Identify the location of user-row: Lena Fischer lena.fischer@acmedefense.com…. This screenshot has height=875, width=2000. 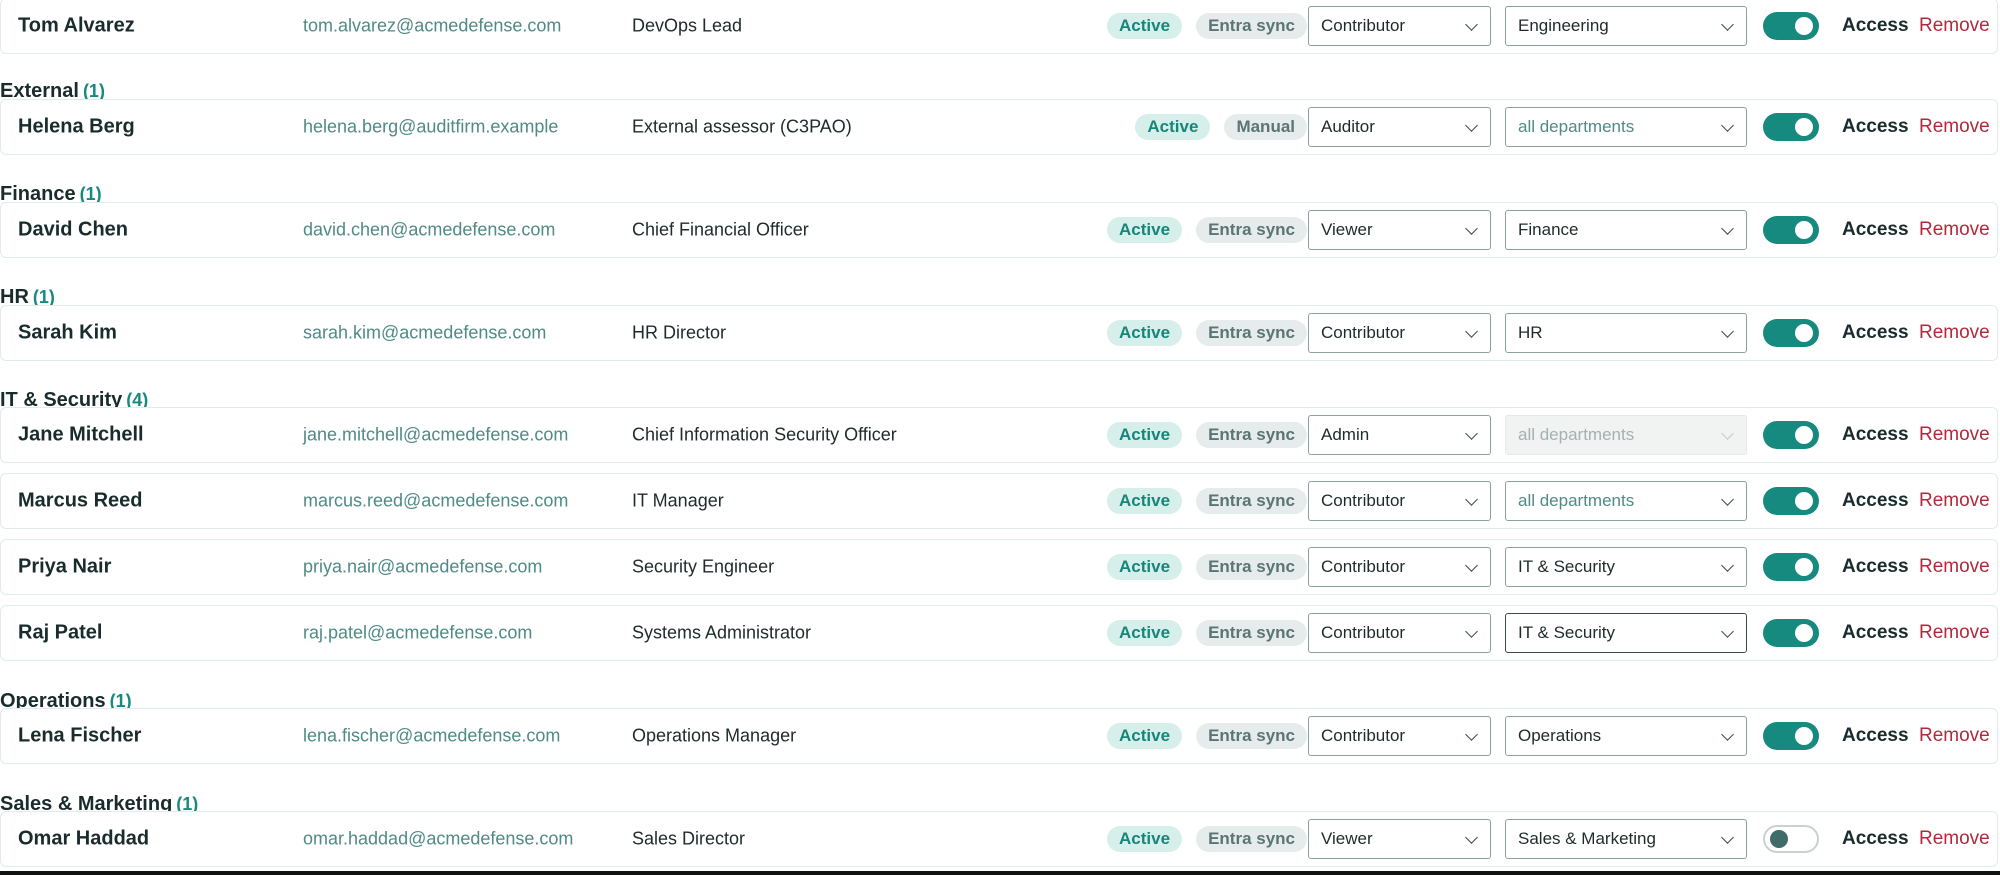
(999, 736).